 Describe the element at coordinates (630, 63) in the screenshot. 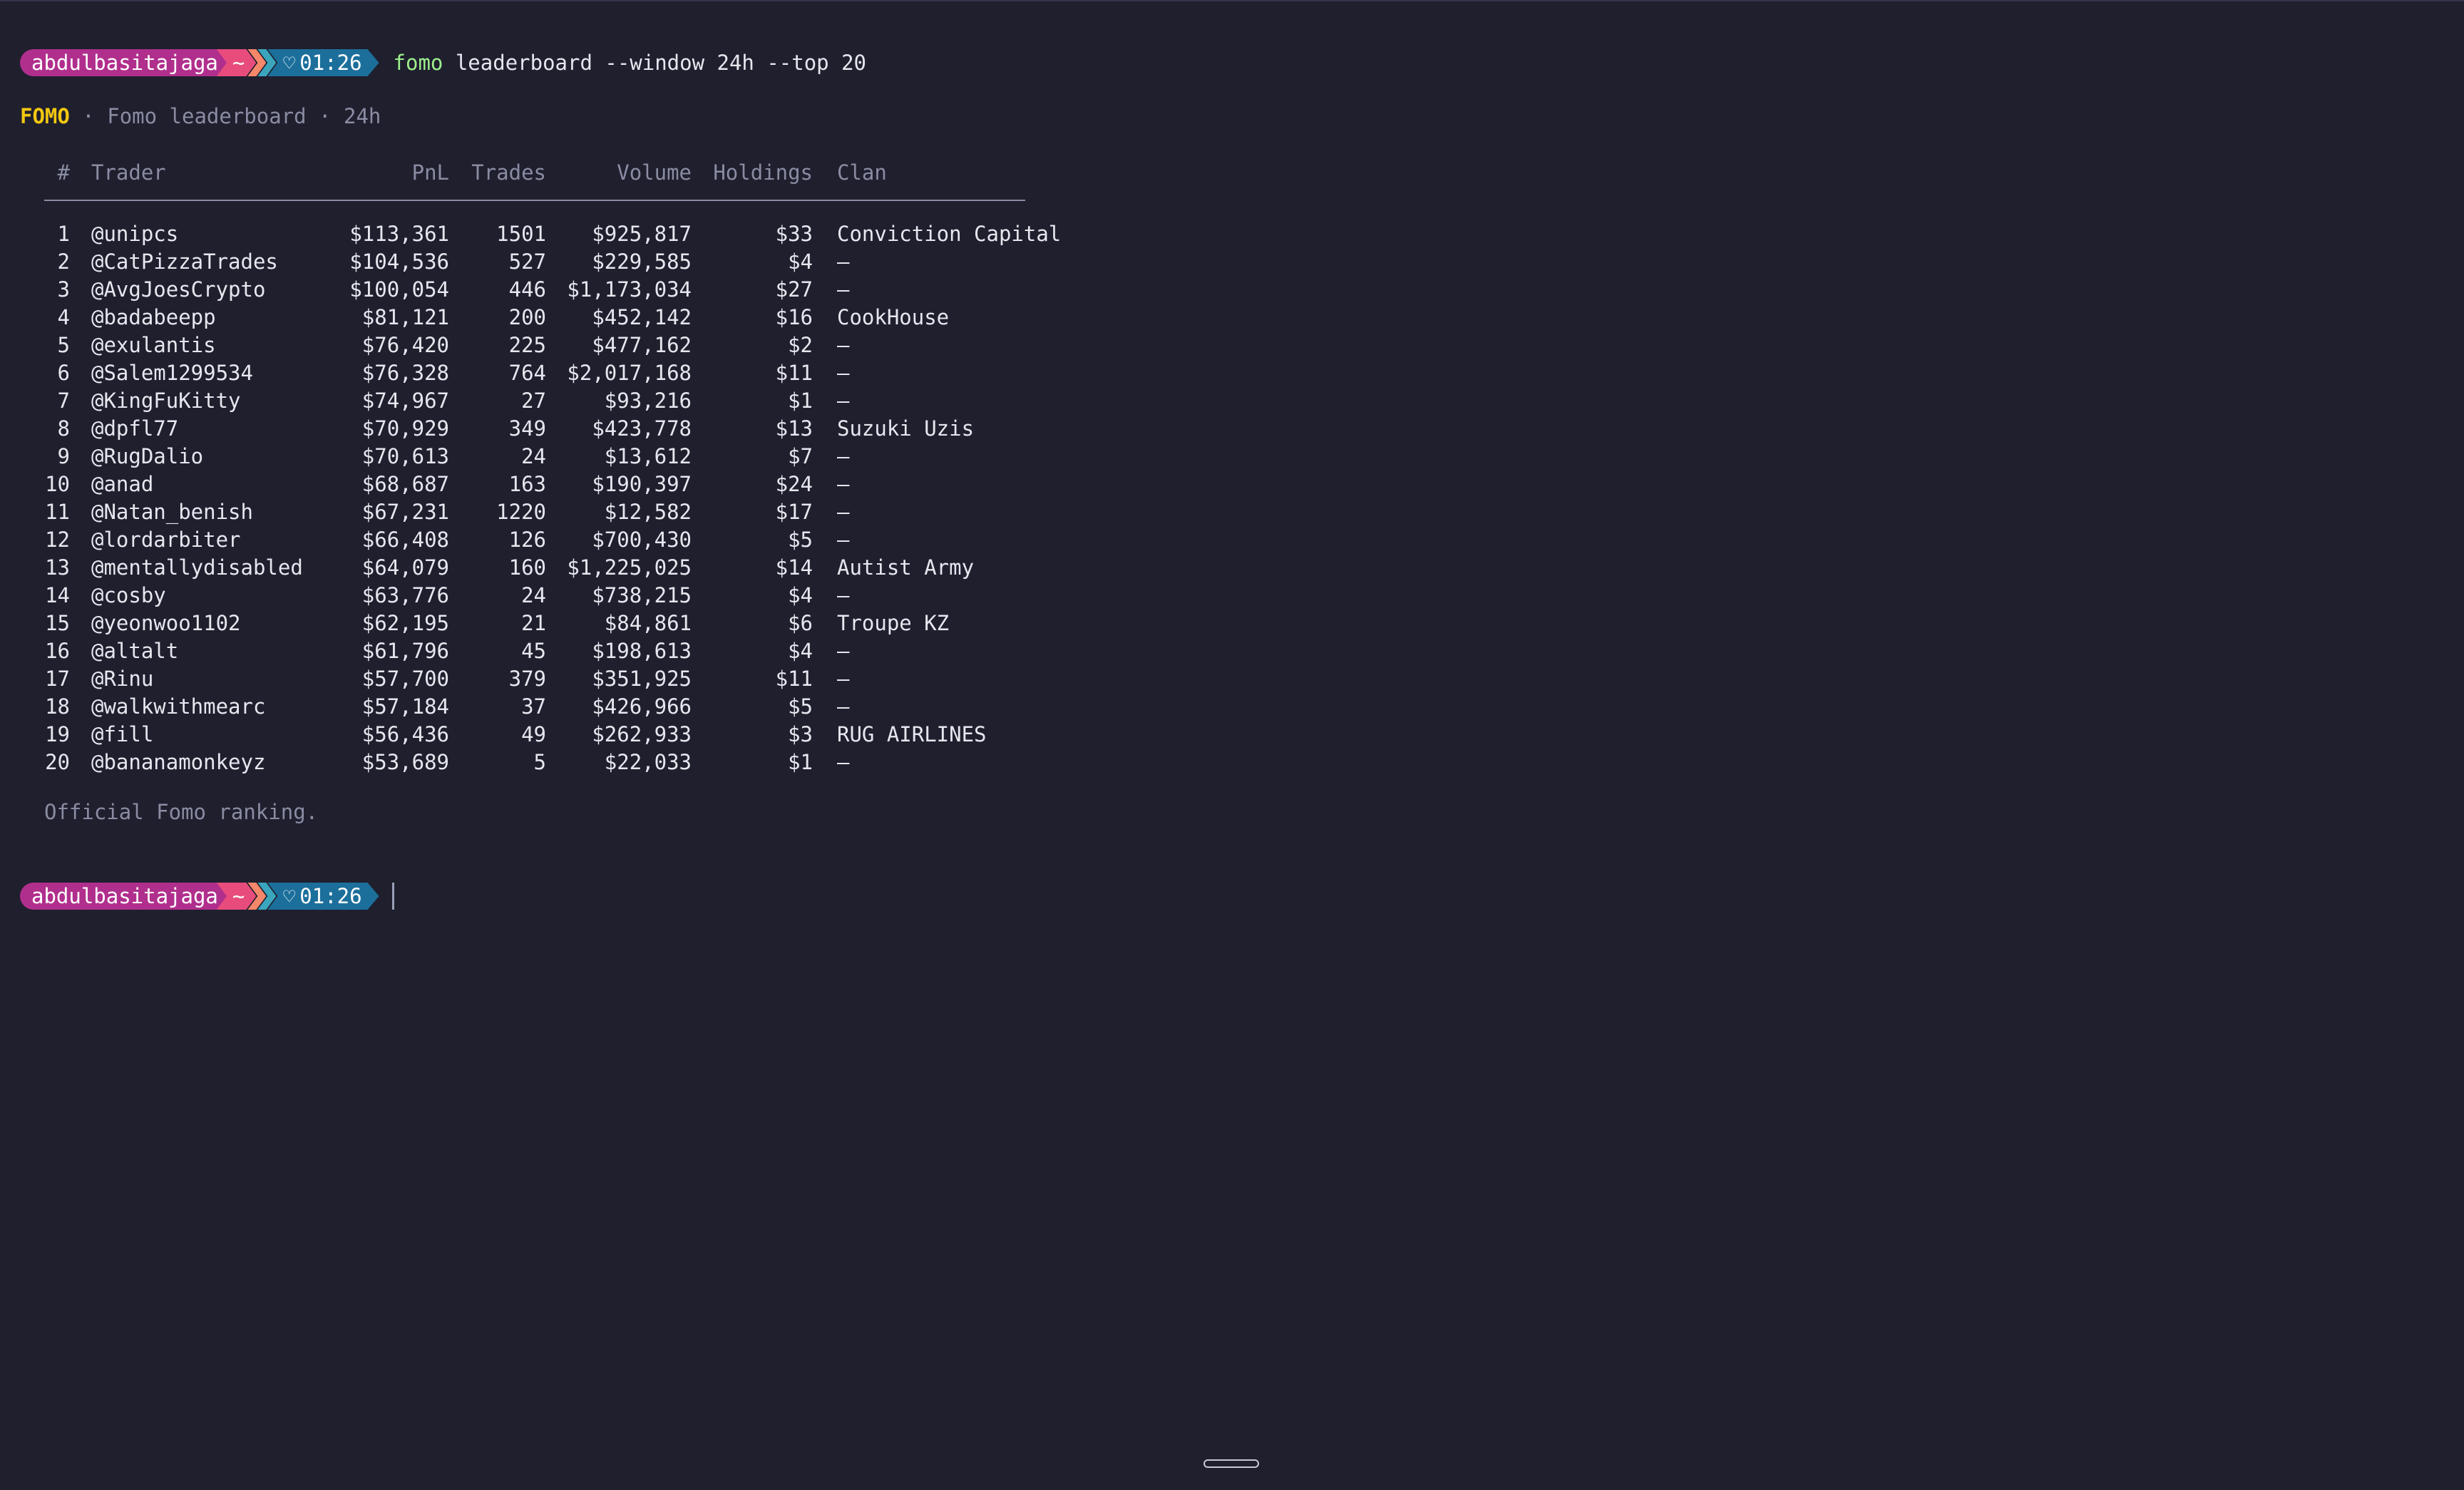

I see `executed-command: fomo leaderboard --window 24h --top 20` at that location.